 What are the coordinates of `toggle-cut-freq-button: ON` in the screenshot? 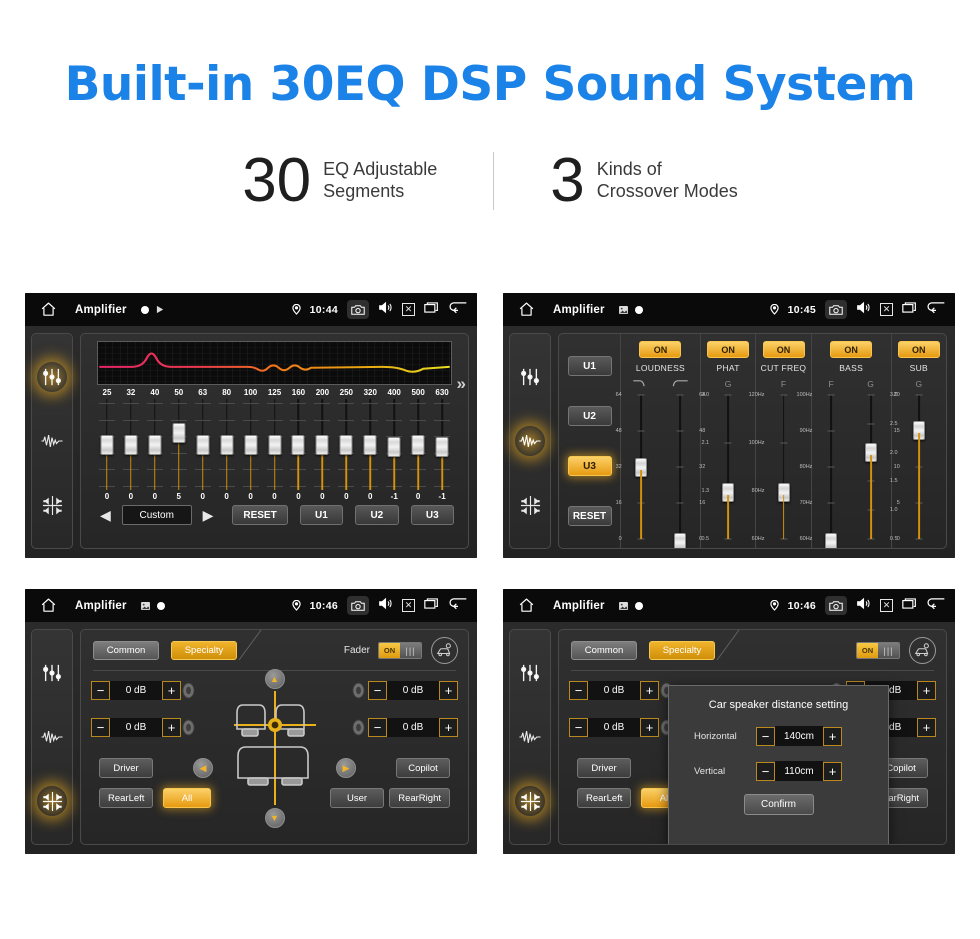 It's located at (783, 349).